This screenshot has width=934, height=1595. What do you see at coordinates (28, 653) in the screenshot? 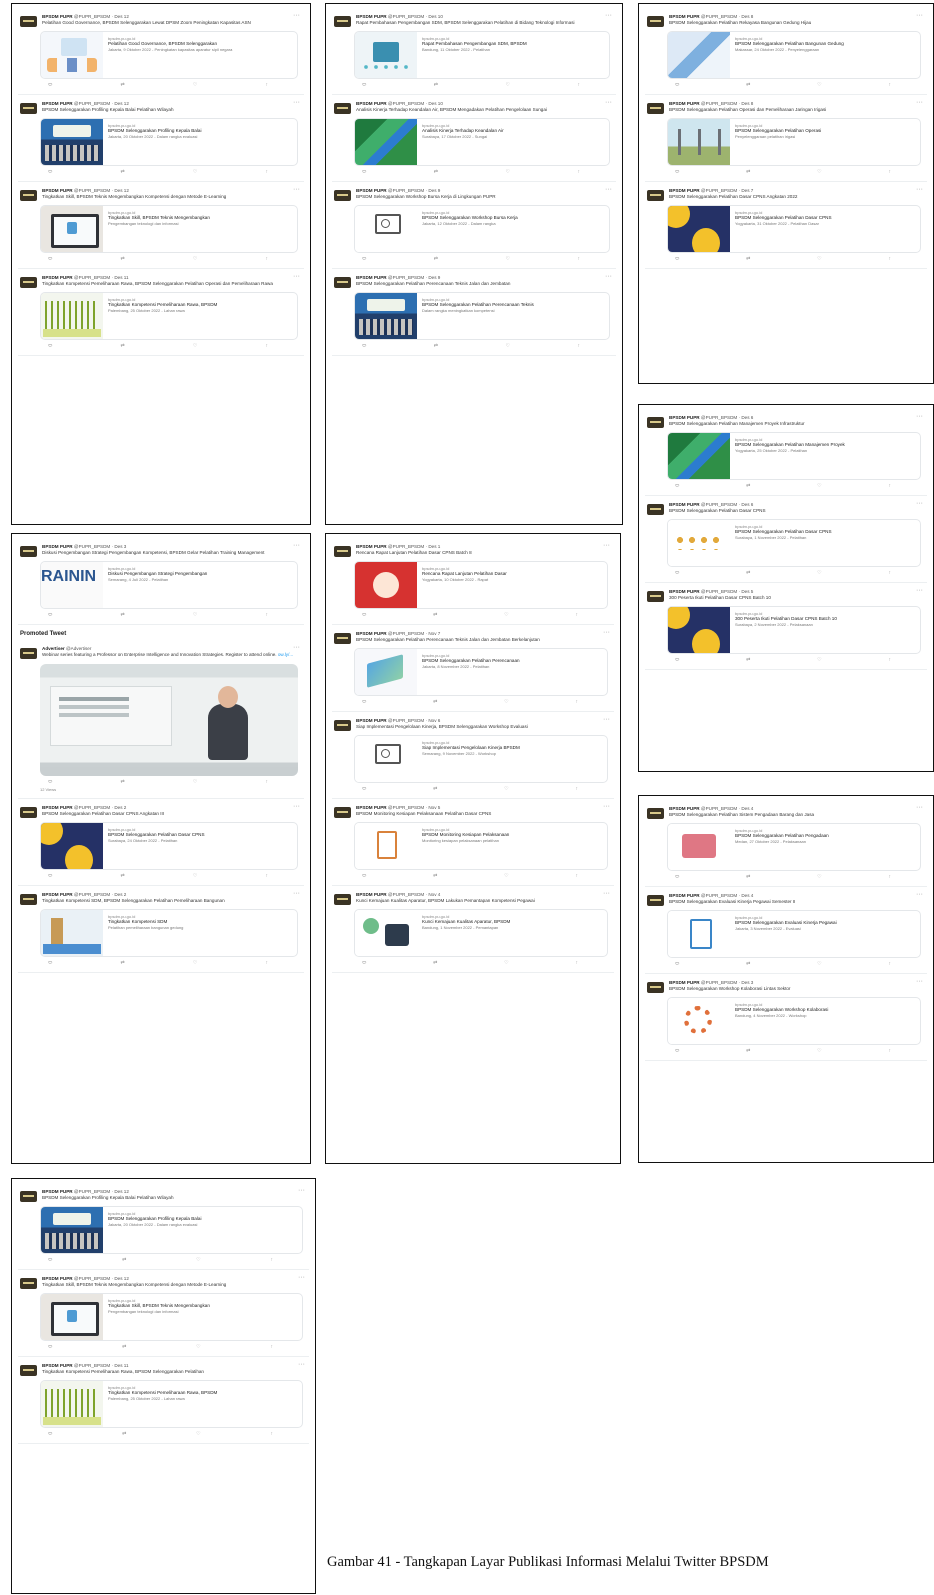
I see `advertiser-avatar` at bounding box center [28, 653].